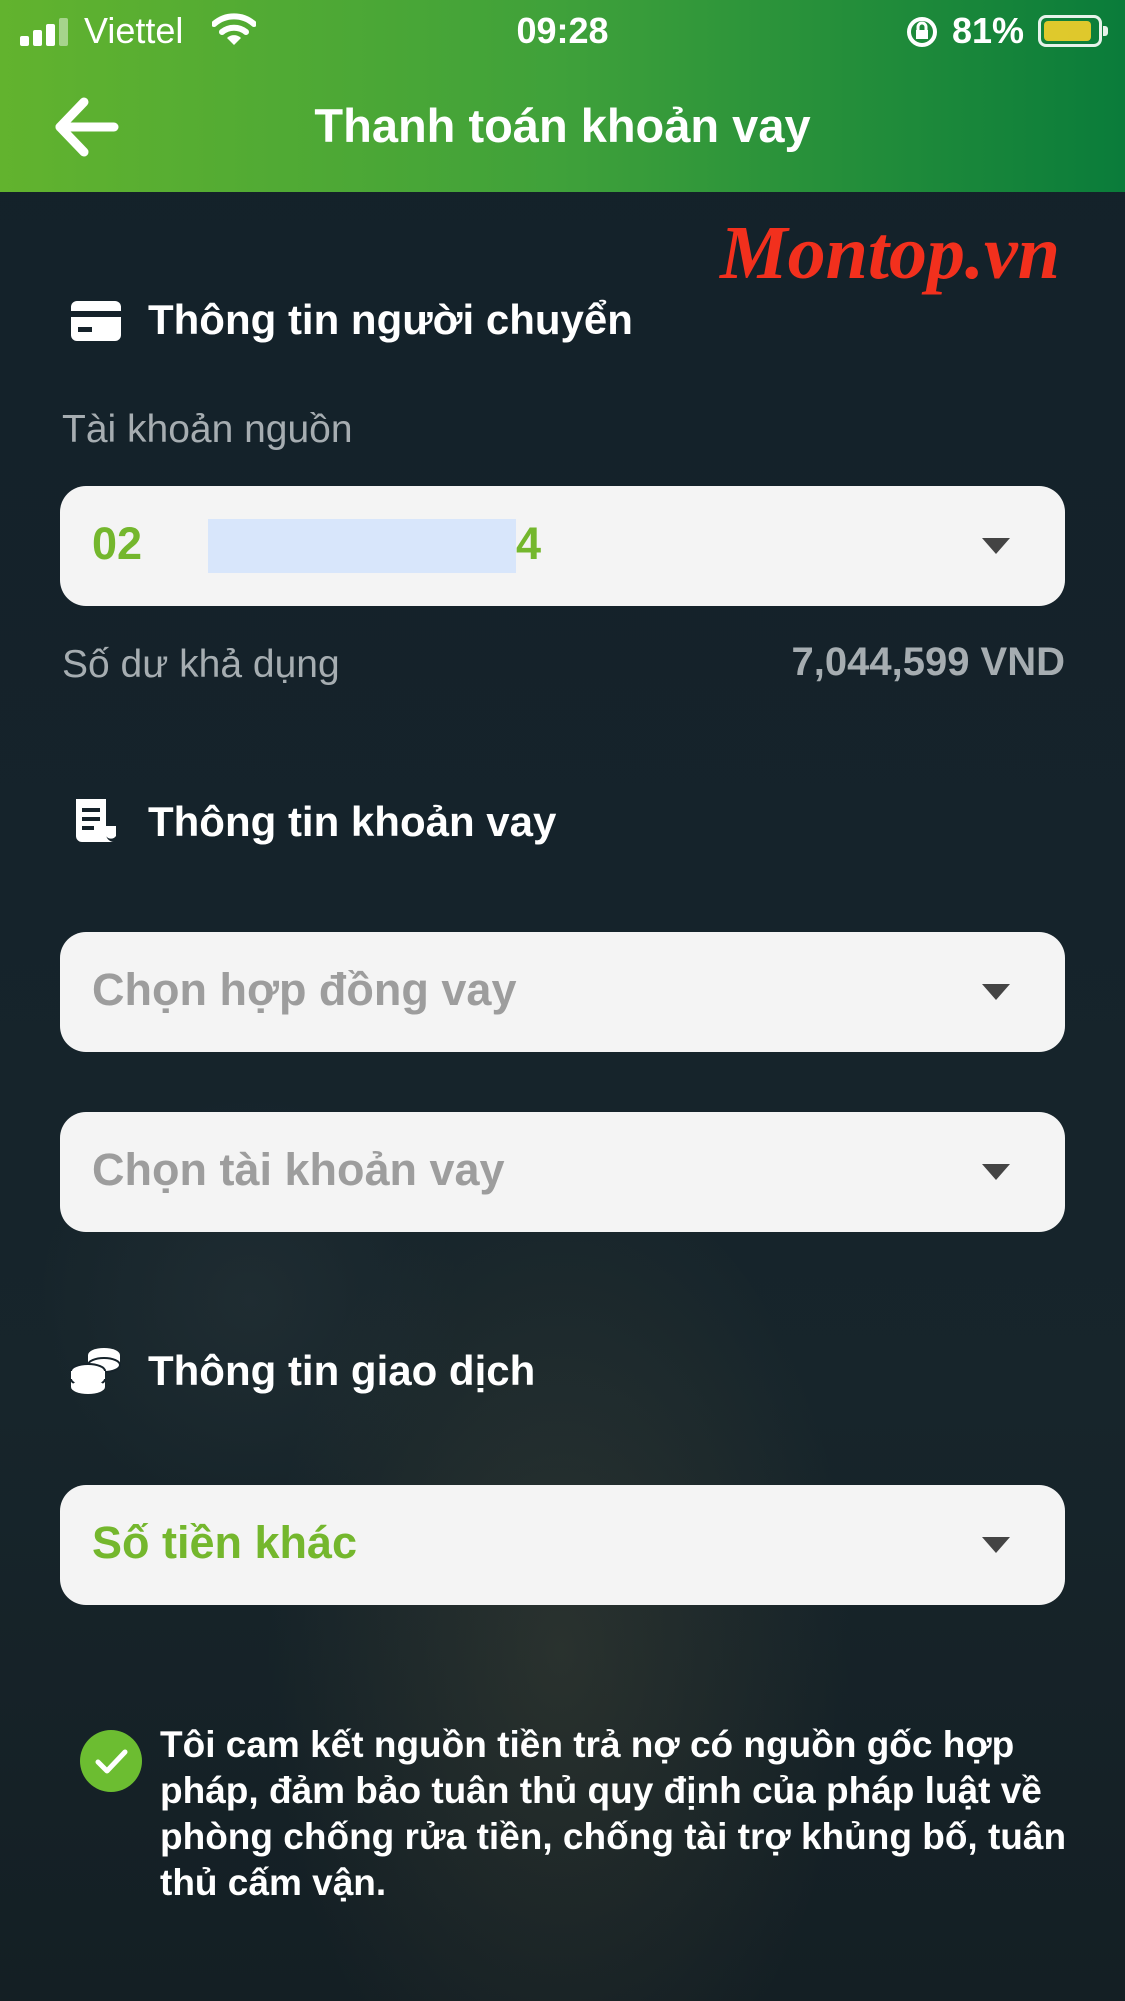  Describe the element at coordinates (1073, 31) in the screenshot. I see `battery-icon` at that location.